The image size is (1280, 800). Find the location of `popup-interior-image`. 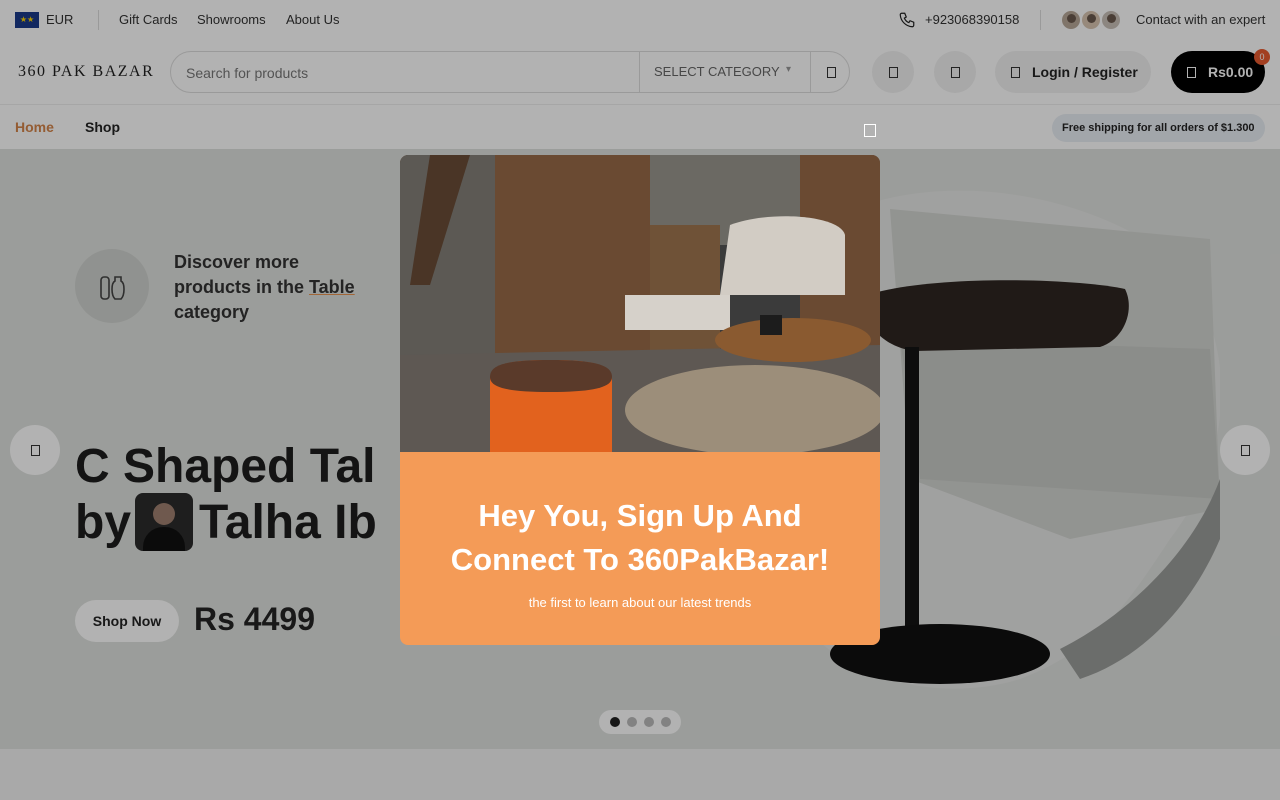

popup-interior-image is located at coordinates (640, 303).